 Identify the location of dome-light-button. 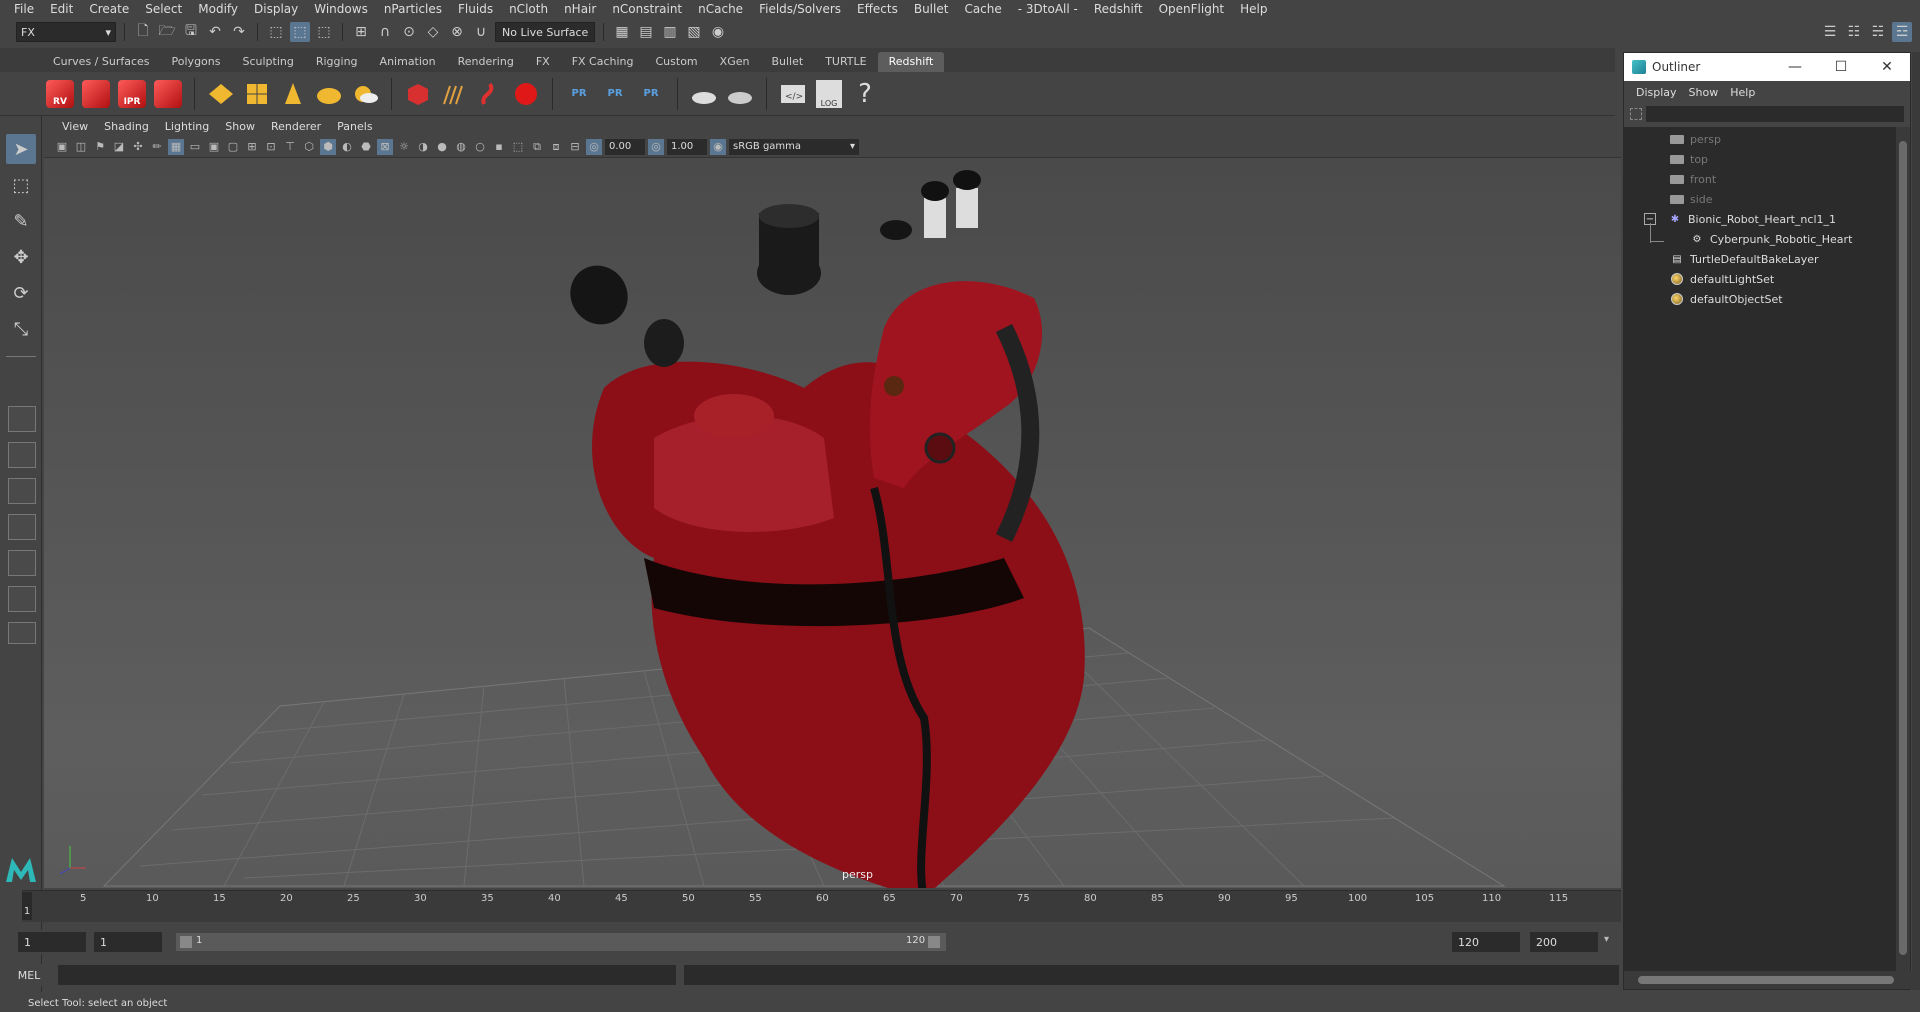
(329, 94).